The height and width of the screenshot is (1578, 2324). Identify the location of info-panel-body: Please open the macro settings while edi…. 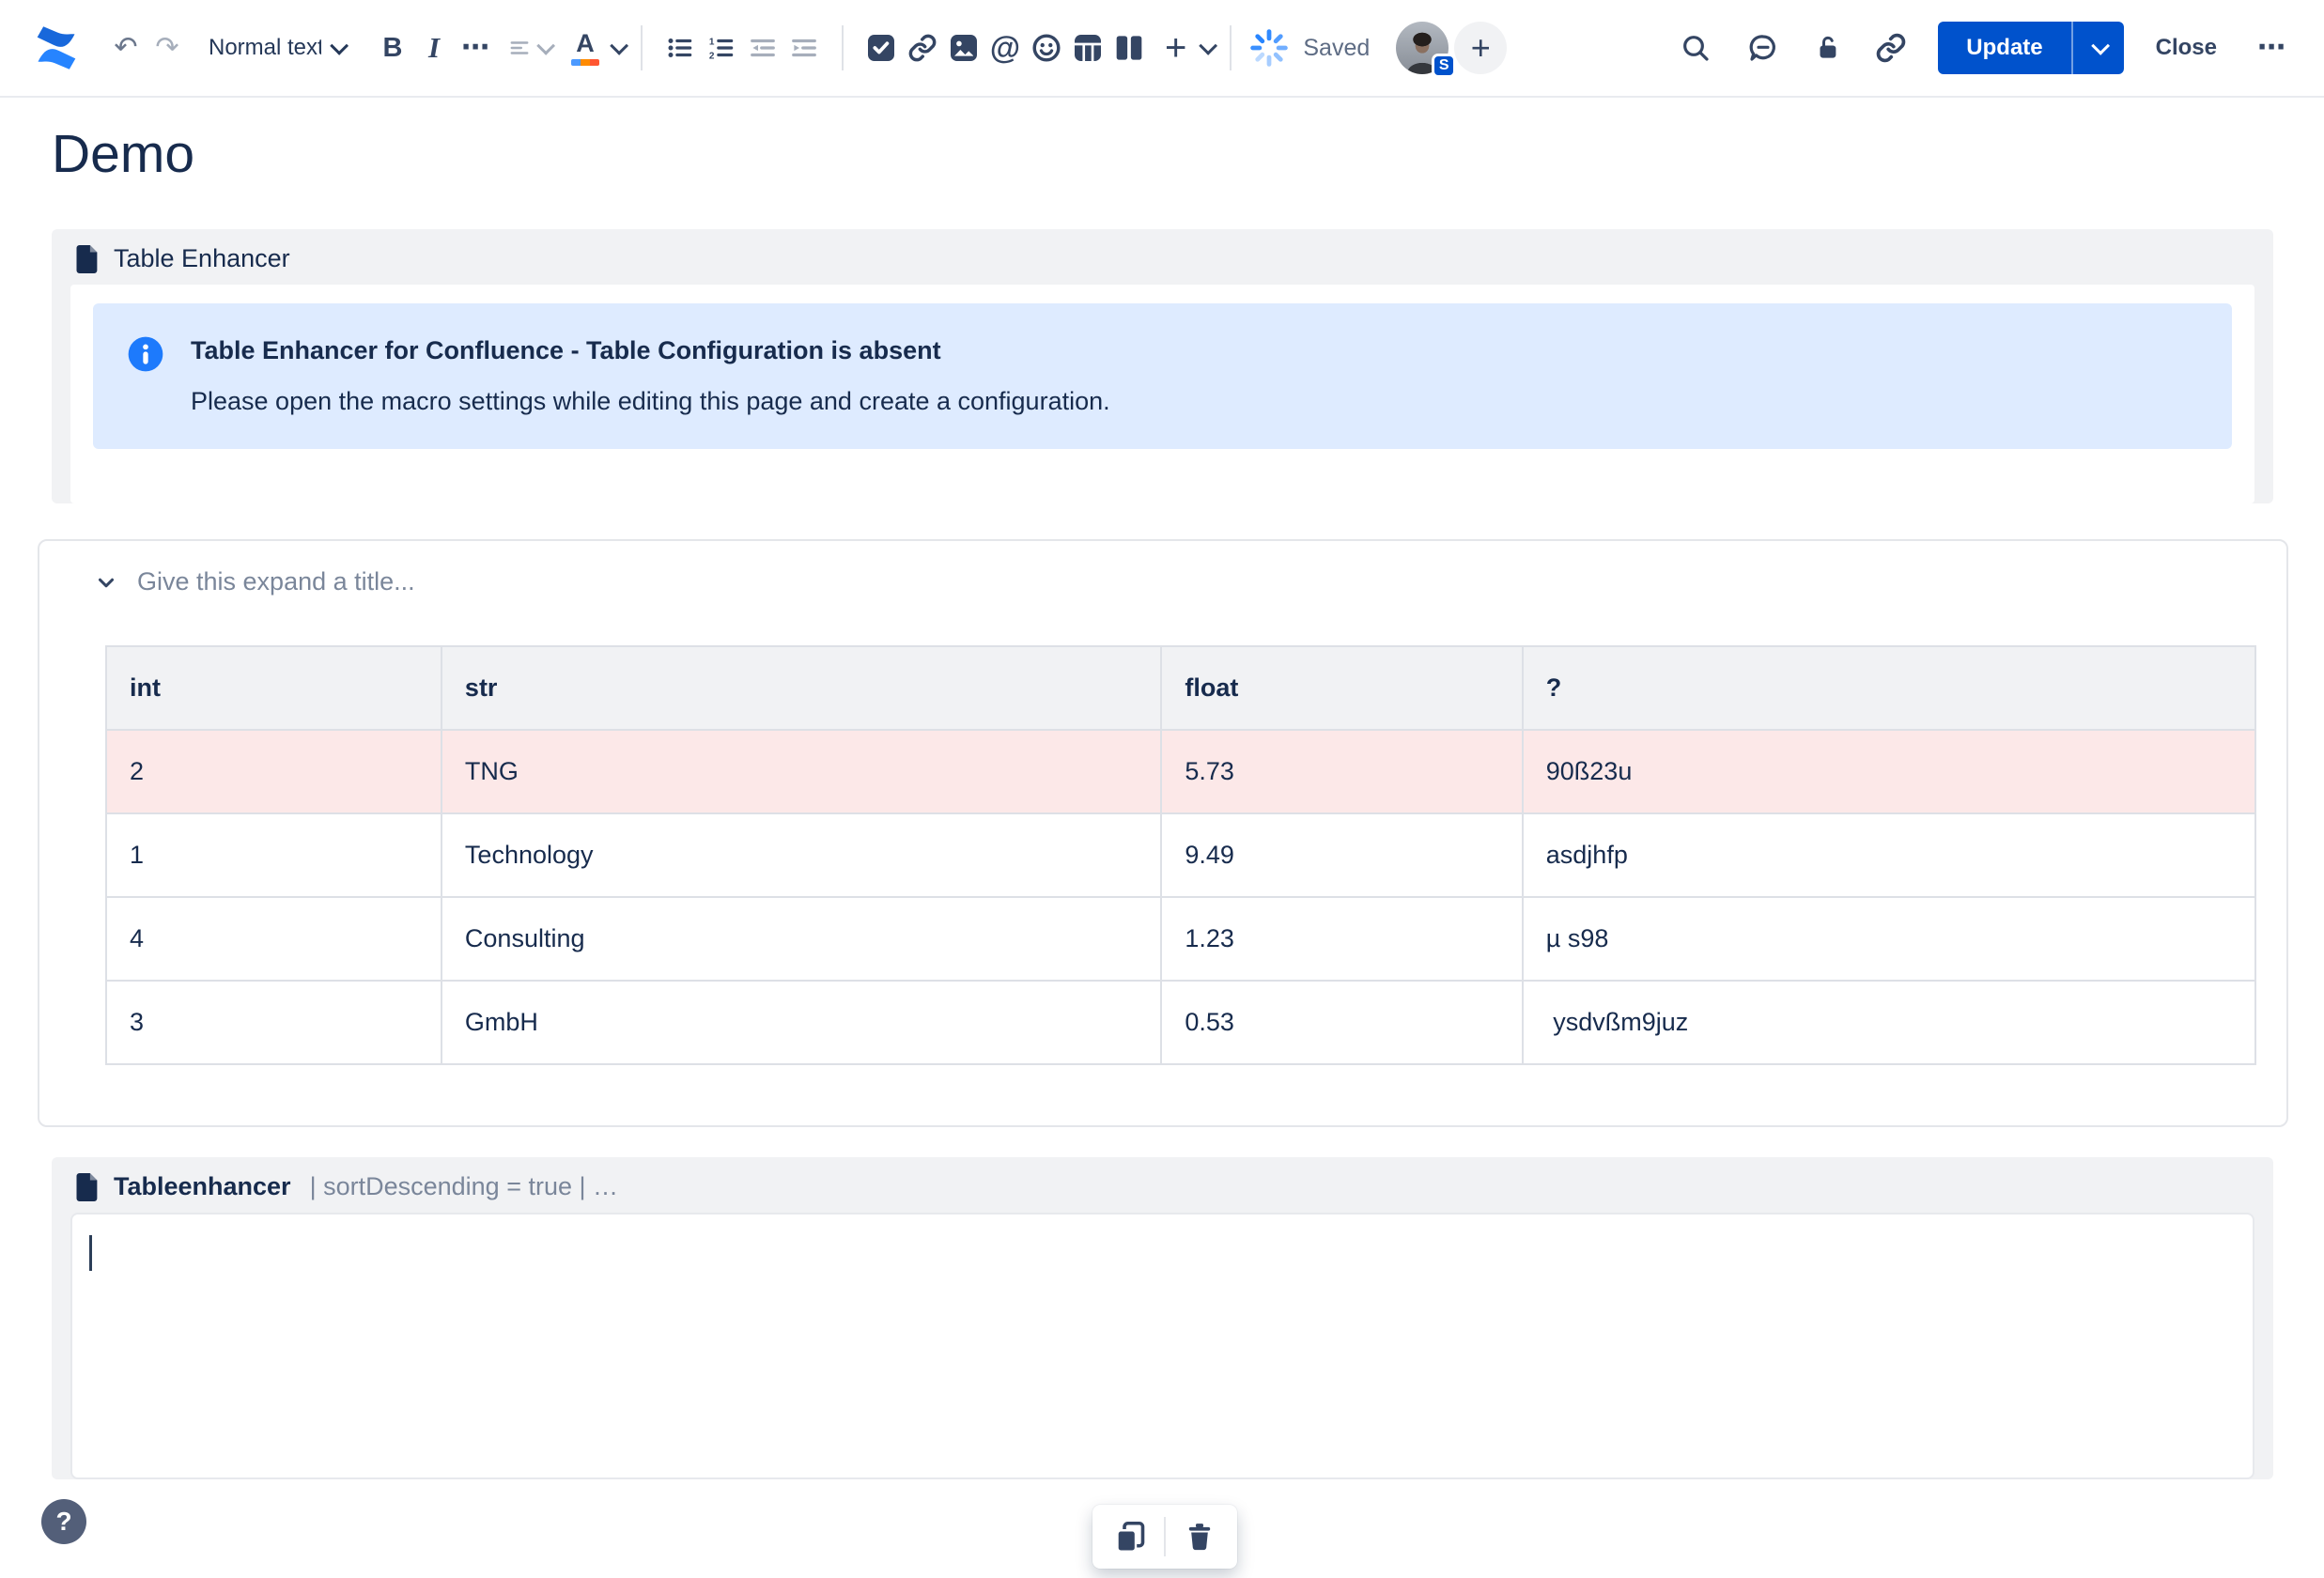
(650, 401).